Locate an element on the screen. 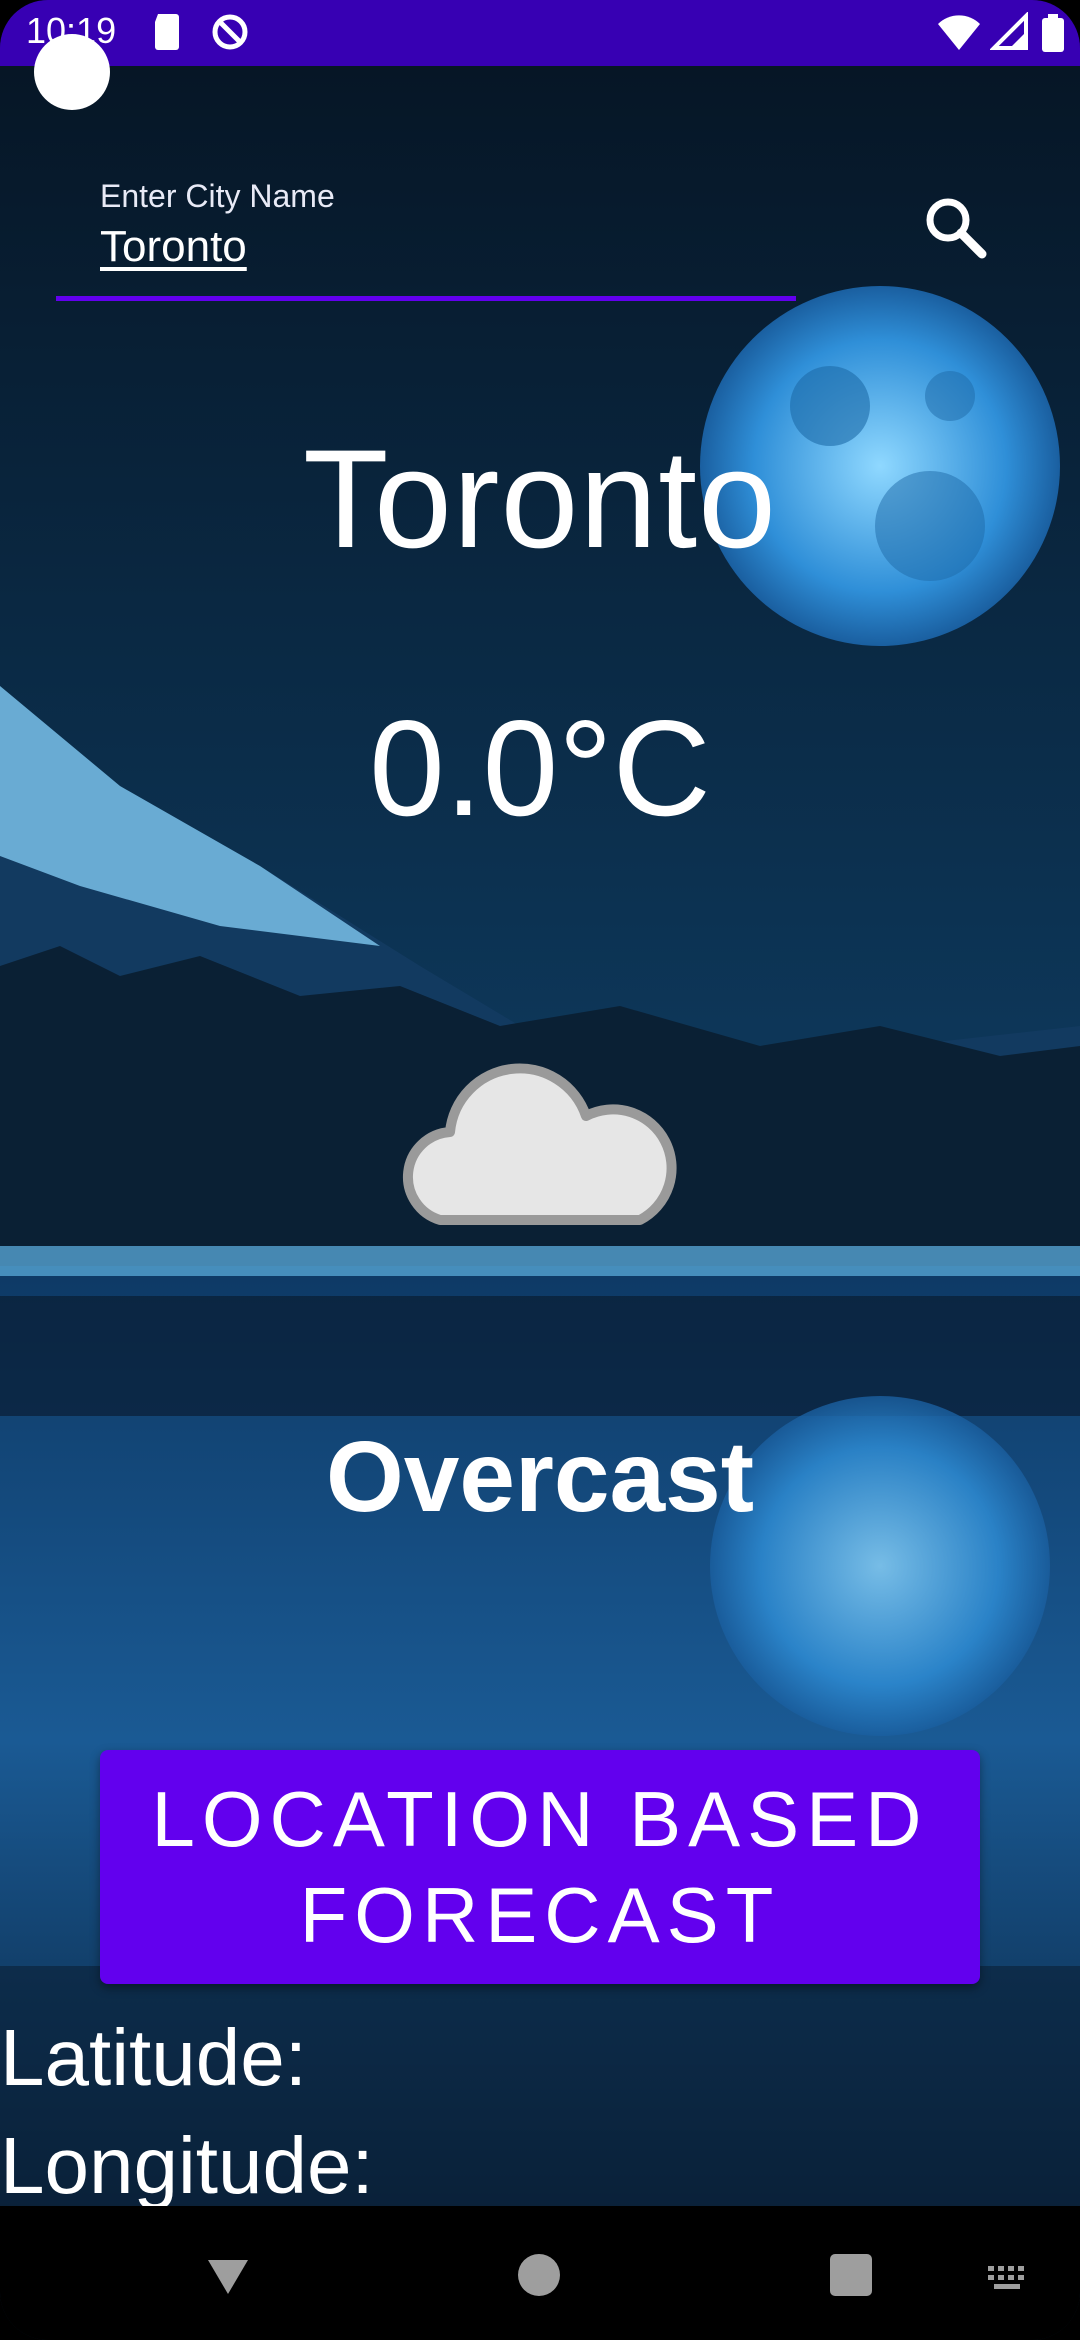  status-bar: 10:19 is located at coordinates (540, 33).